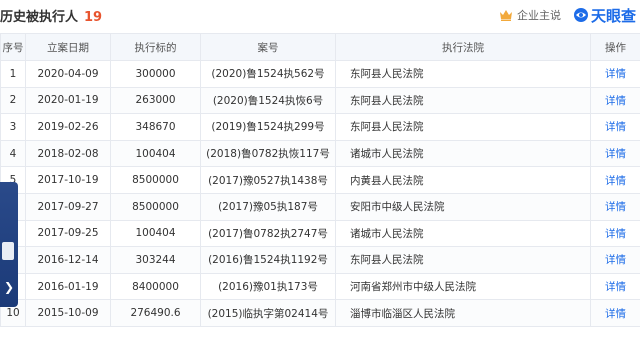 The width and height of the screenshot is (640, 337). Describe the element at coordinates (268, 100) in the screenshot. I see `cell-case-number: (2020)鲁1524执恢6号` at that location.